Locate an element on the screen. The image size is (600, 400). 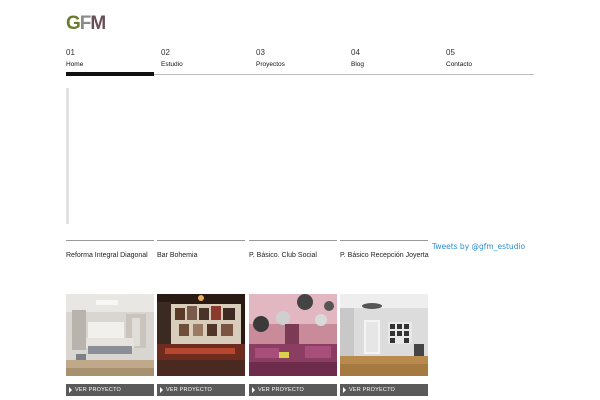
nav-number: 04 is located at coordinates (355, 52).